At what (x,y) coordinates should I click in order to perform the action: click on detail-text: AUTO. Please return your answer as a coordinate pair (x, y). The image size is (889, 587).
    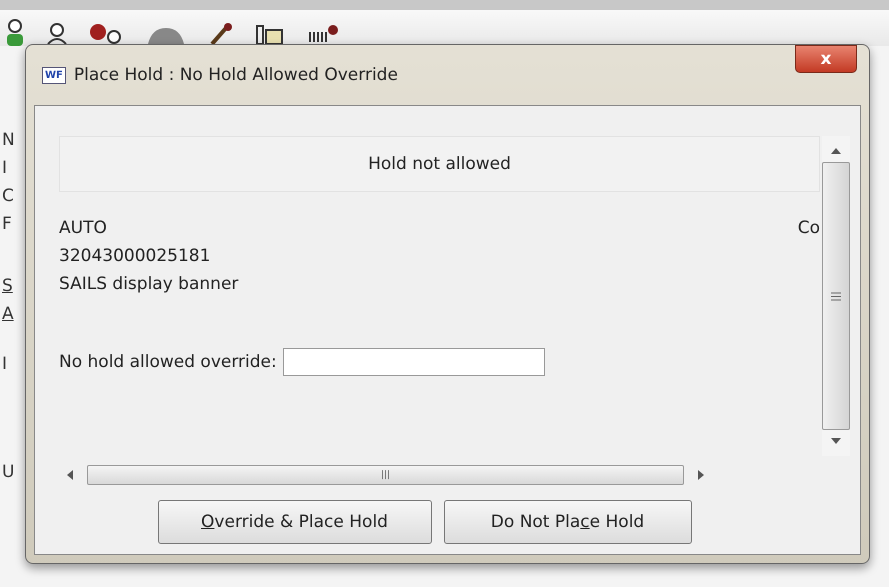
    Looking at the image, I should click on (83, 228).